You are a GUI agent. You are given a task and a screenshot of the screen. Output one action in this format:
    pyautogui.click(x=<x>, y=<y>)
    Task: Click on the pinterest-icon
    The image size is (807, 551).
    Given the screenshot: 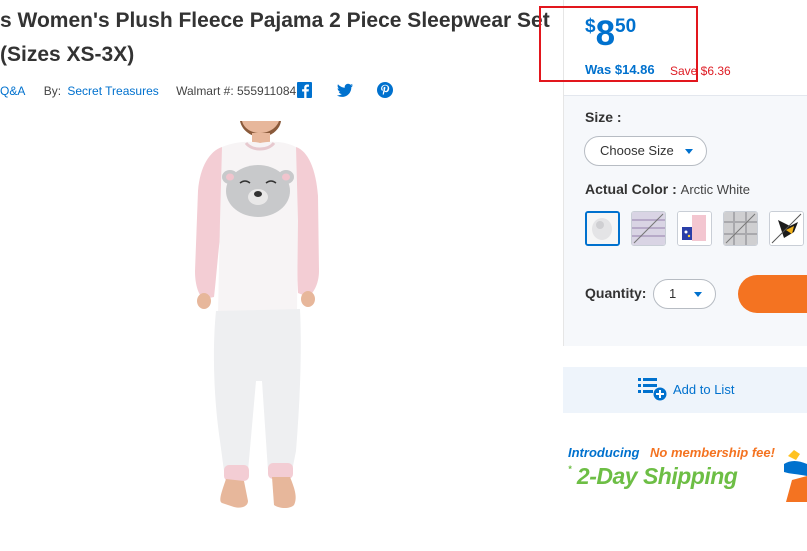 What is the action you would take?
    pyautogui.click(x=385, y=90)
    